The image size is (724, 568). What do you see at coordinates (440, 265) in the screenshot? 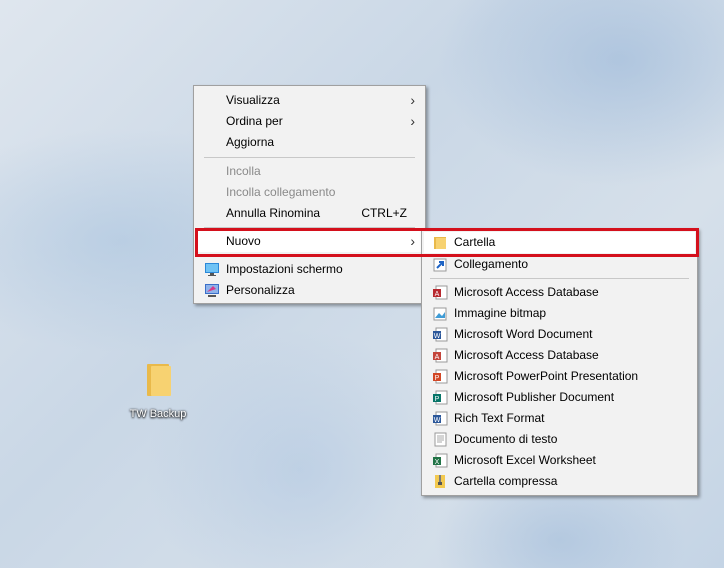
I see `shortcut-icon` at bounding box center [440, 265].